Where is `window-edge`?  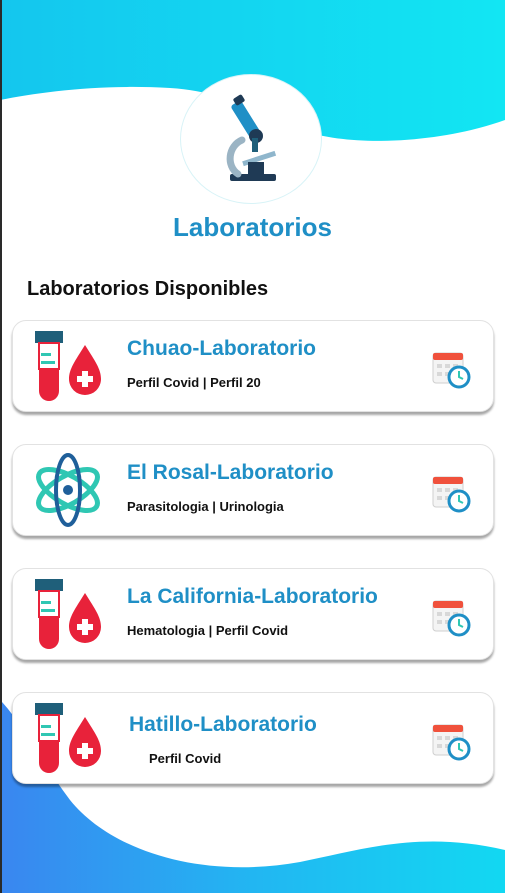 window-edge is located at coordinates (1, 446).